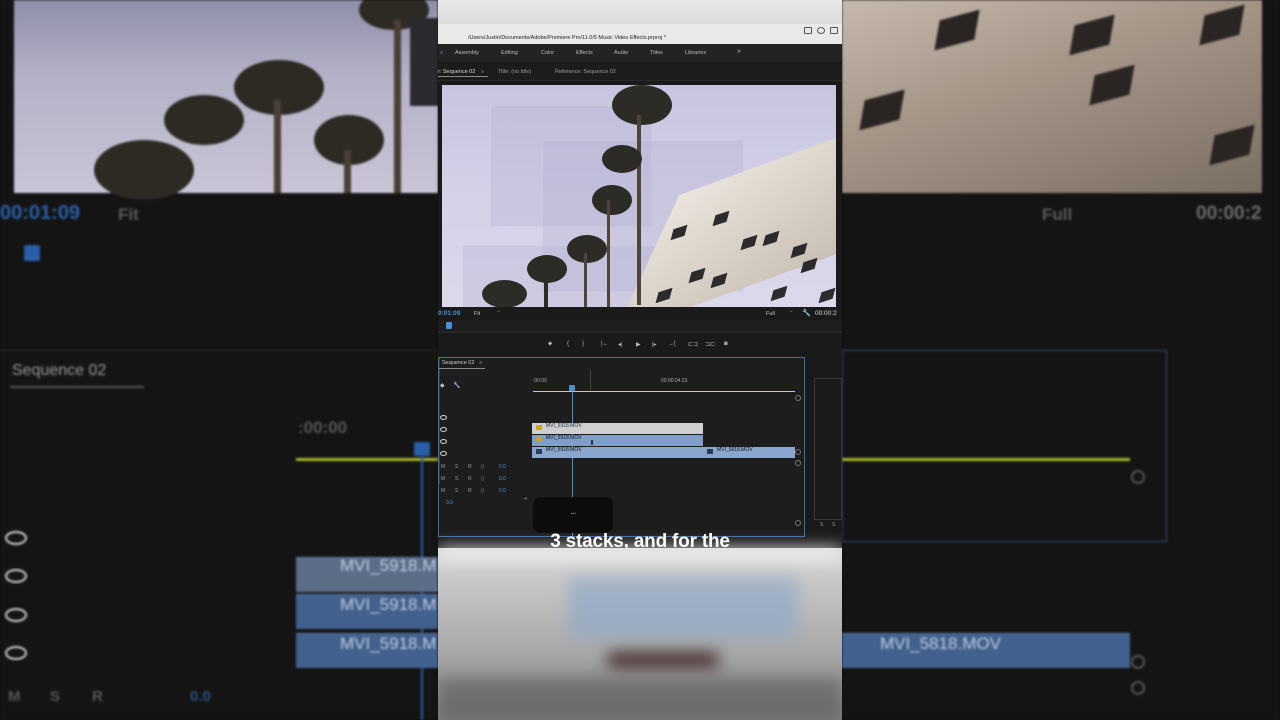 This screenshot has height=720, width=1280. What do you see at coordinates (482, 479) in the screenshot?
I see `a2-mic-icon: ▯` at bounding box center [482, 479].